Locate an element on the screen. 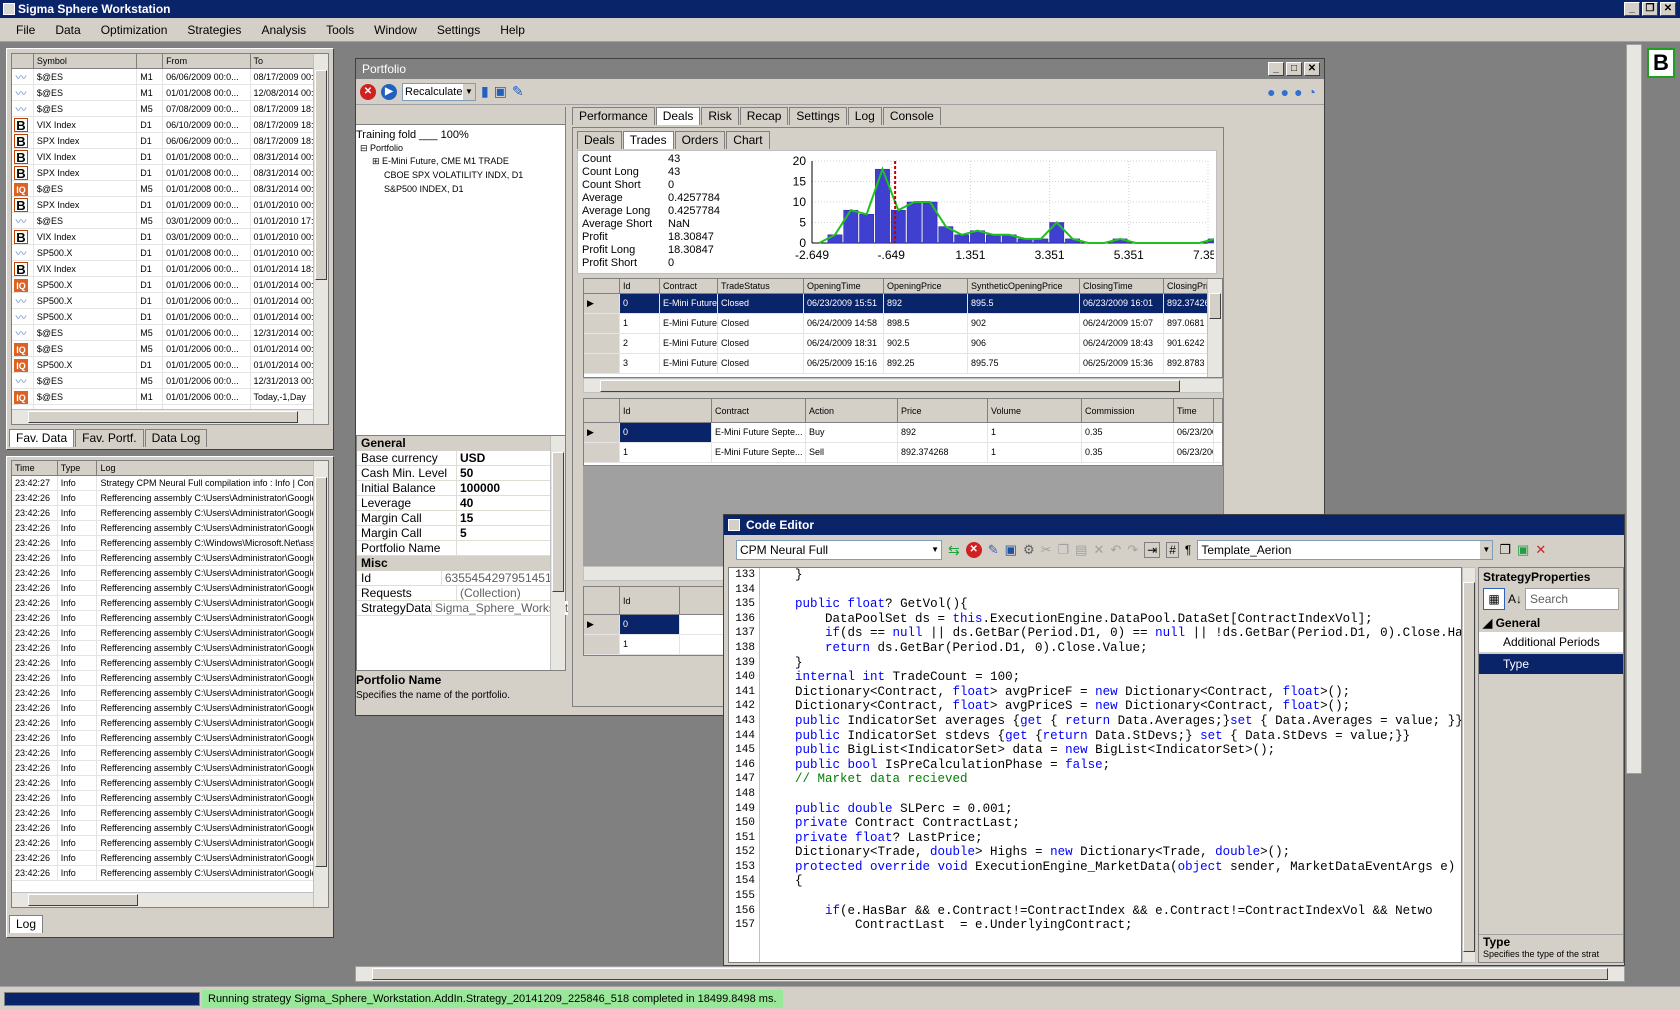 This screenshot has height=1010, width=1680. trades-vscroll is located at coordinates (1214, 328).